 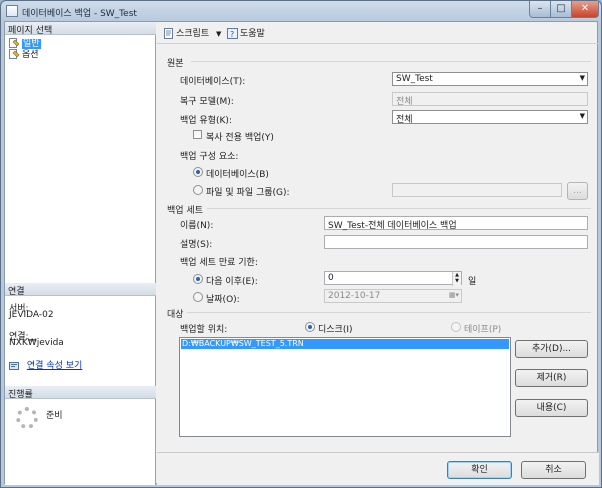 What do you see at coordinates (219, 263) in the screenshot?
I see `expire-label: 백업 세트 만료 기한:` at bounding box center [219, 263].